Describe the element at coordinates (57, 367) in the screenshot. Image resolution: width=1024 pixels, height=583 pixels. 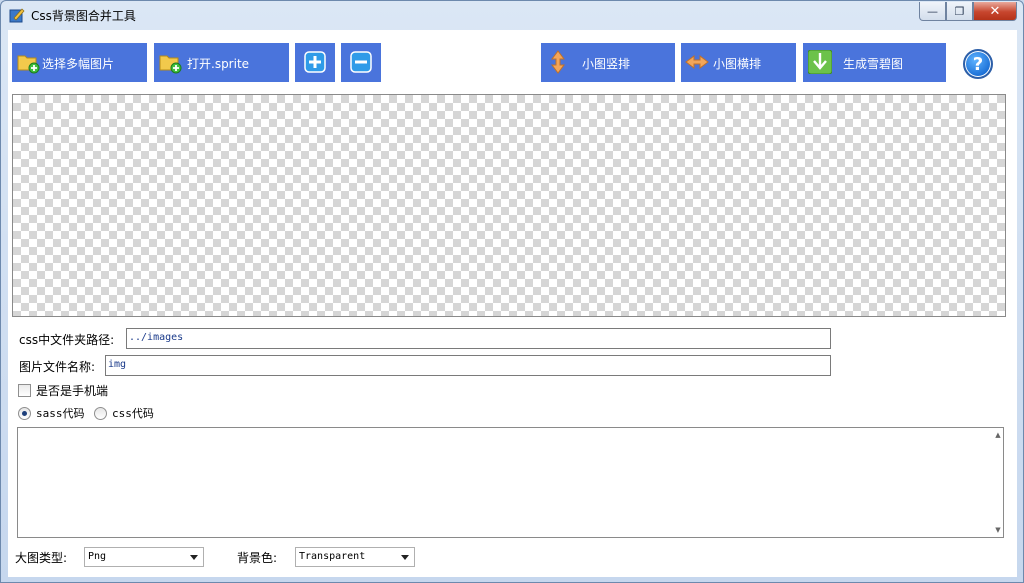
I see `image-name-label: 图片文件名称:` at that location.